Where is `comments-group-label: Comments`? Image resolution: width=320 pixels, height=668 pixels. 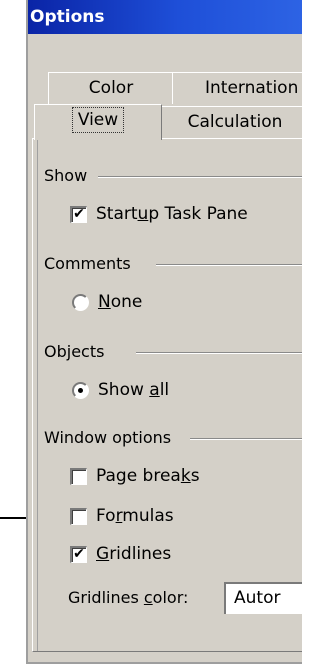
comments-group-label: Comments is located at coordinates (87, 263).